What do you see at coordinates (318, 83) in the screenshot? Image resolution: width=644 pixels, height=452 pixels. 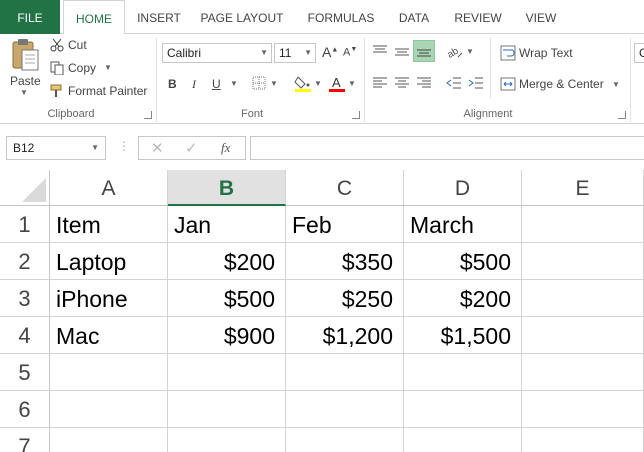 I see `fill-color-dropdown-icon: ▼` at bounding box center [318, 83].